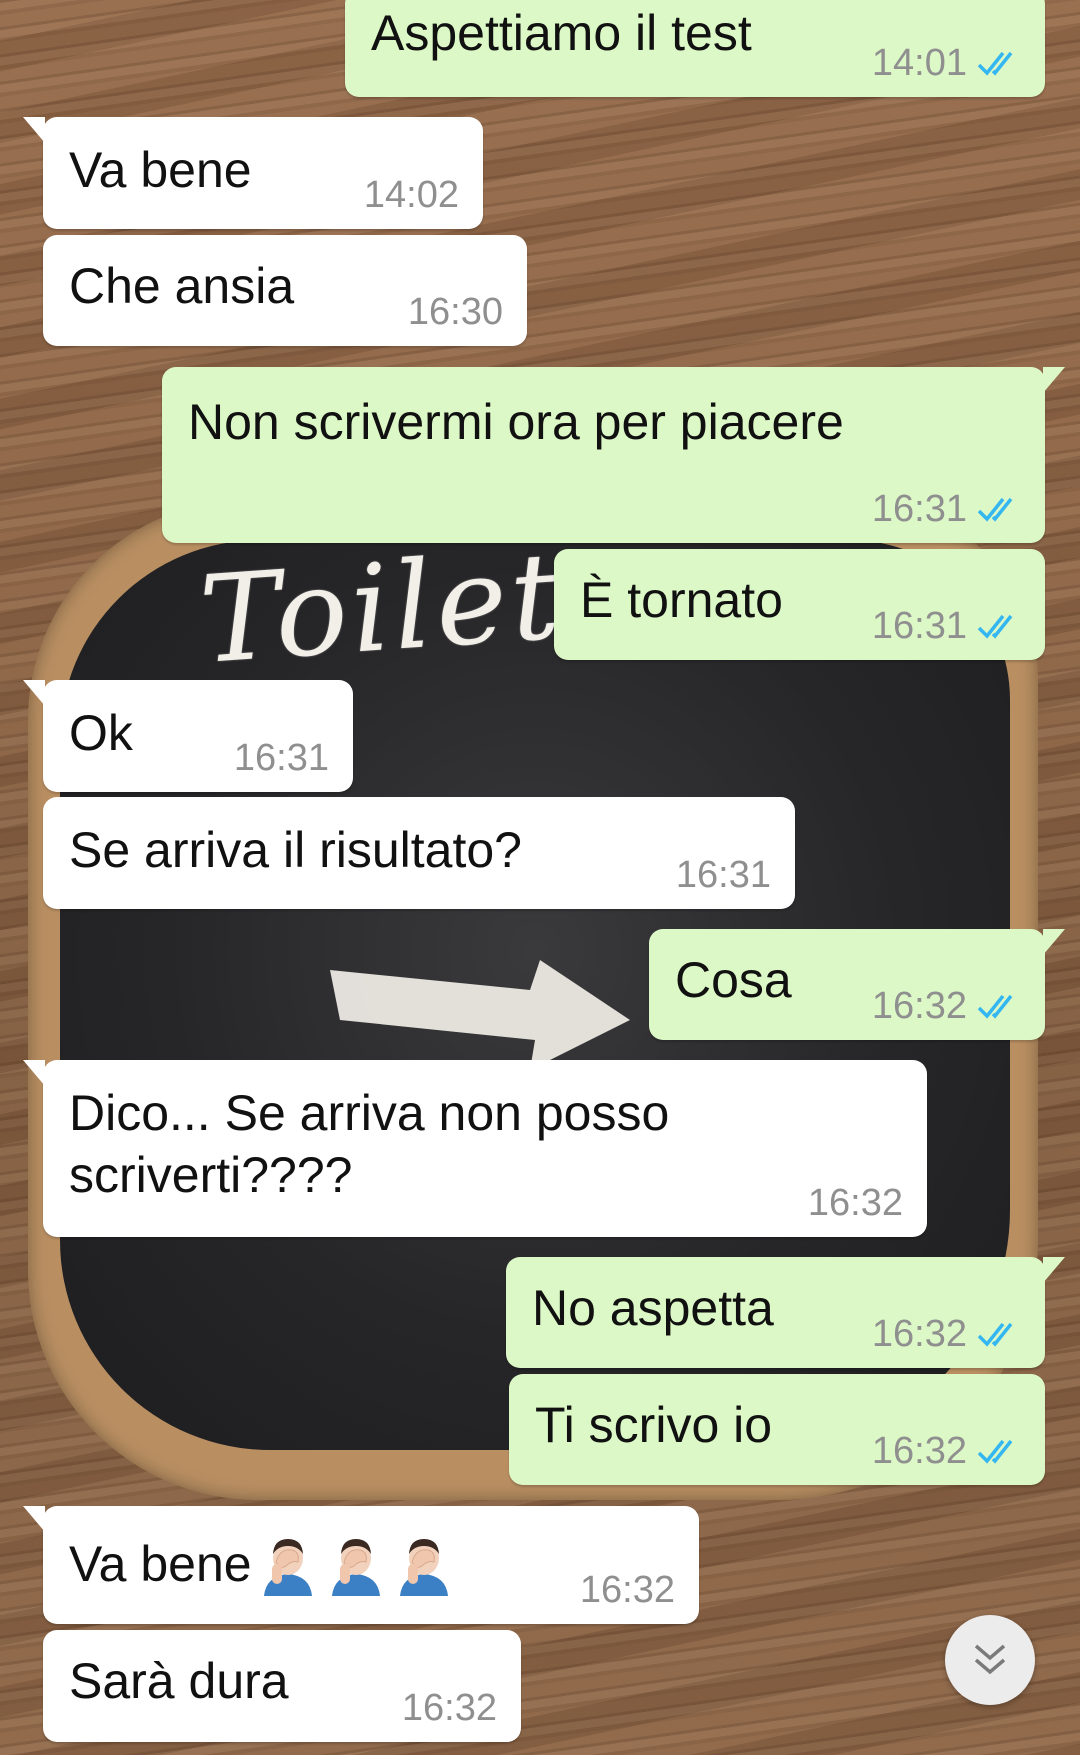 This screenshot has height=1755, width=1080. Describe the element at coordinates (653, 1308) in the screenshot. I see `message-text: No aspetta` at that location.